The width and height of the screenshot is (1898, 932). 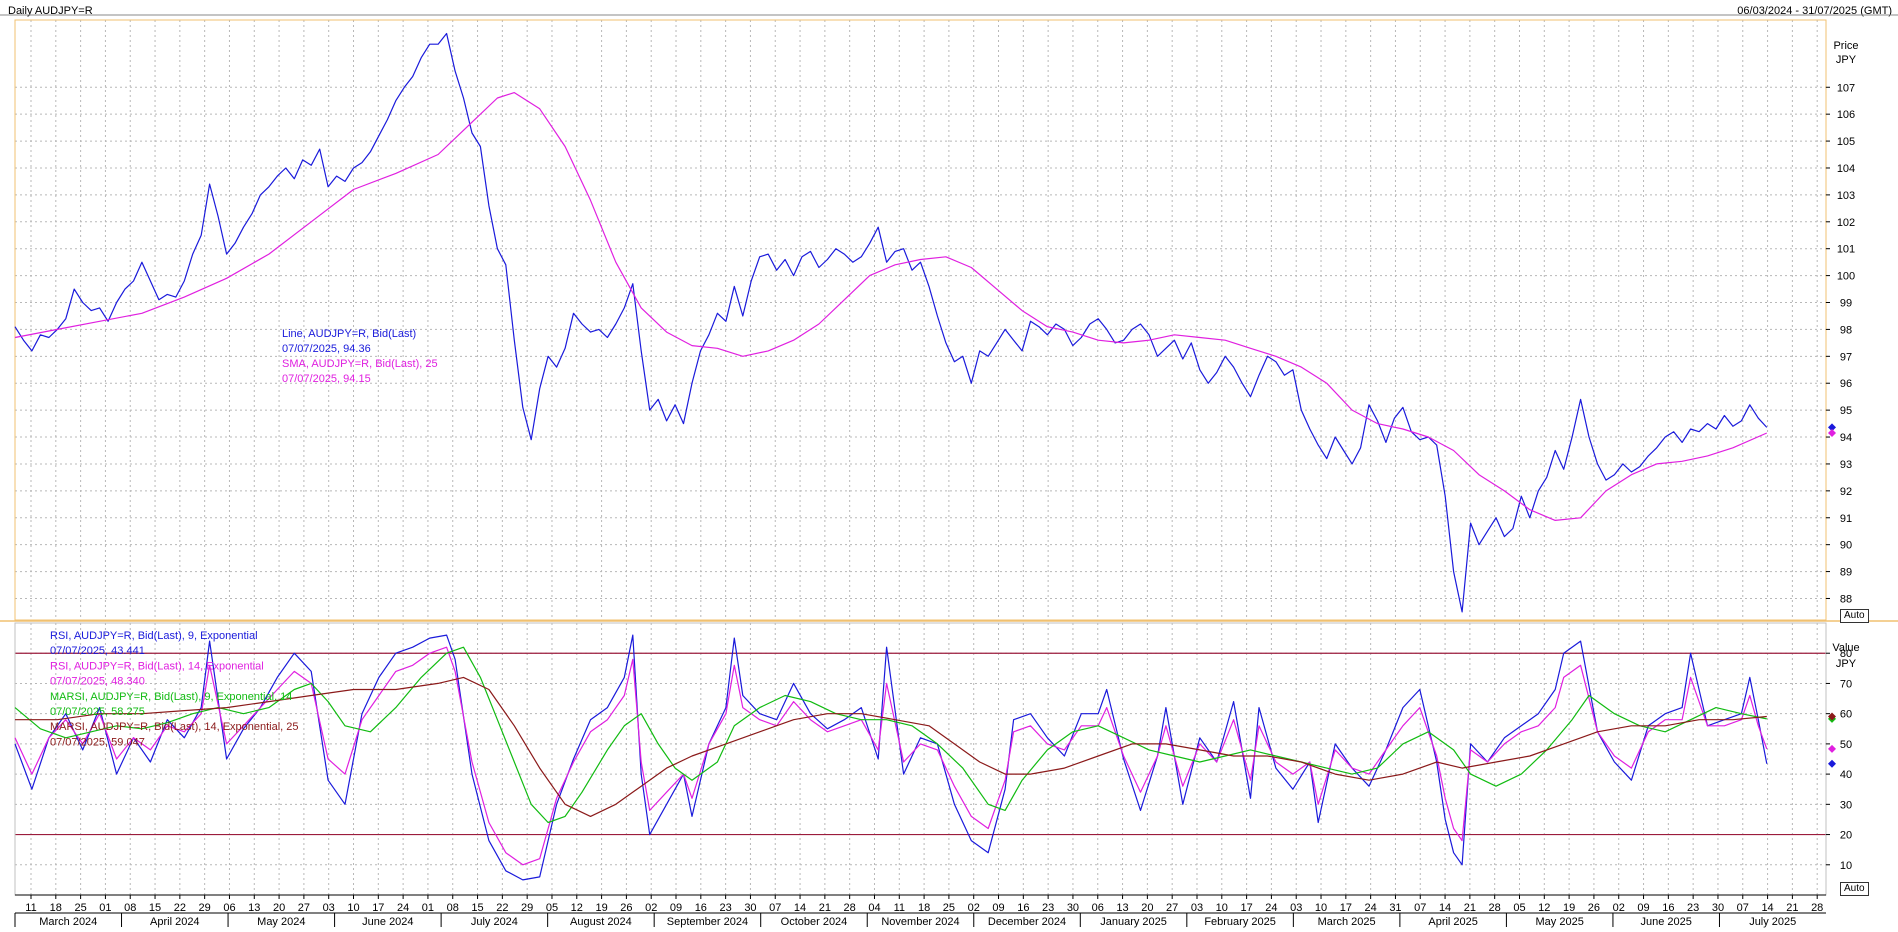 What do you see at coordinates (175, 922) in the screenshot?
I see `month-label: April 2024` at bounding box center [175, 922].